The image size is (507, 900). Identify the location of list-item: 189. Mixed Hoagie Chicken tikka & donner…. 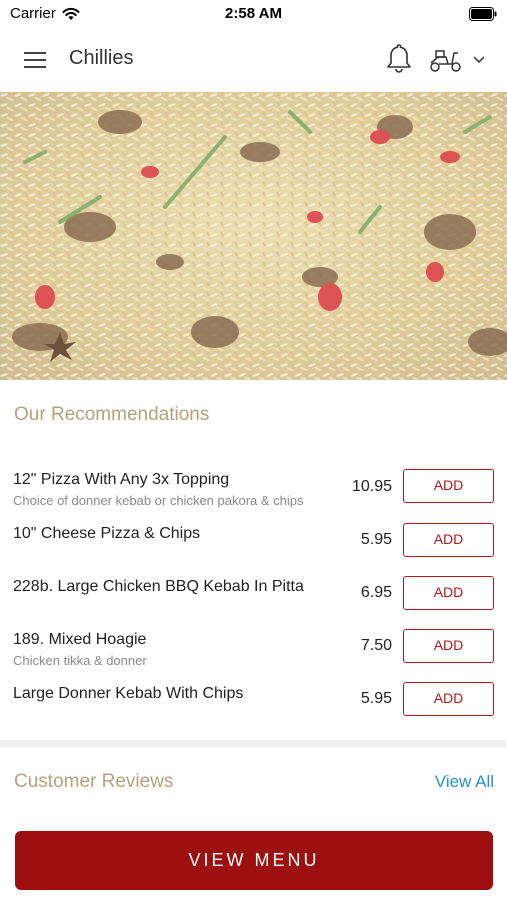
(253, 655).